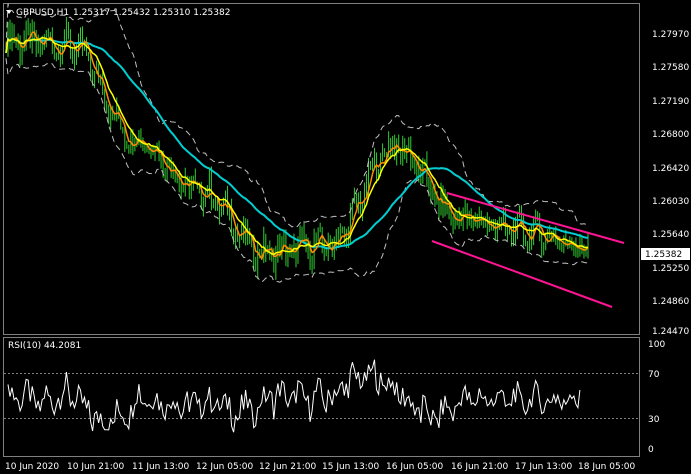 The image size is (691, 474). I want to click on current-price-label: 1.25382, so click(663, 255).